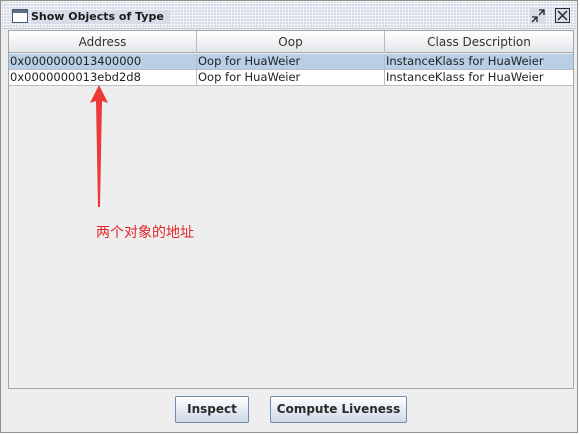  What do you see at coordinates (538, 16) in the screenshot?
I see `minimize-icon` at bounding box center [538, 16].